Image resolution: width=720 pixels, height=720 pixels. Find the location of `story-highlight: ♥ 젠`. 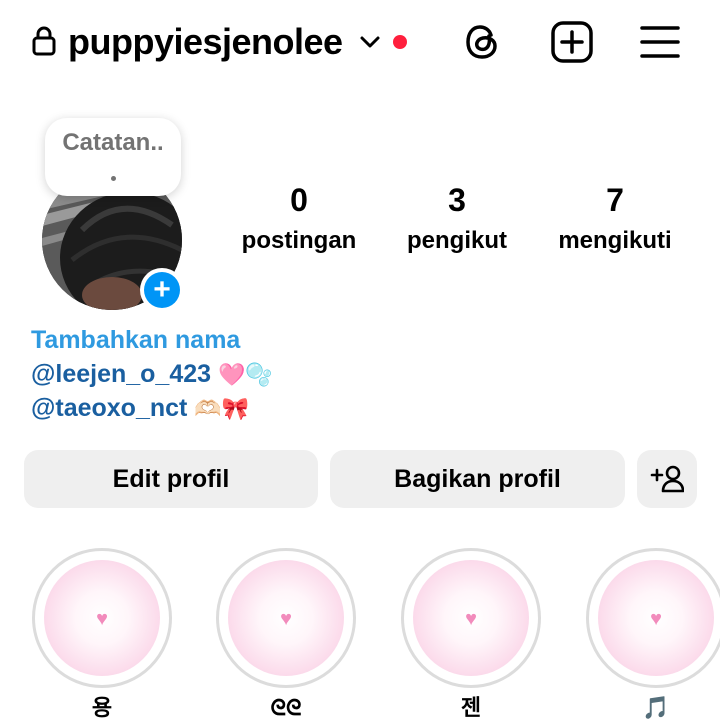

story-highlight: ♥ 젠 is located at coordinates (471, 634).